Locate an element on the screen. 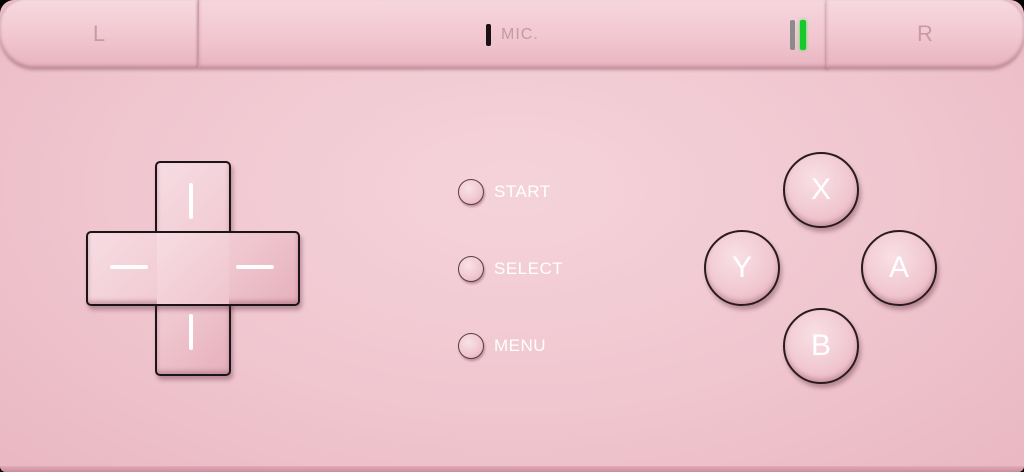  mic-bar: MIC. is located at coordinates (513, 34).